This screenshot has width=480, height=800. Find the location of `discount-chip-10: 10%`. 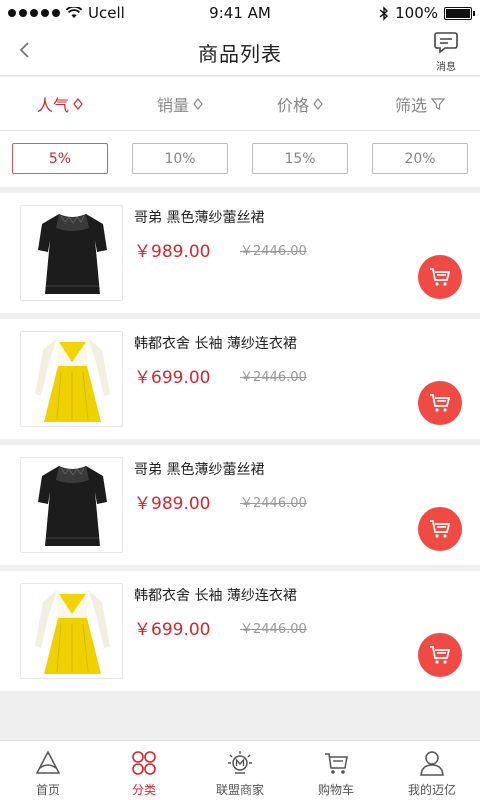

discount-chip-10: 10% is located at coordinates (180, 158).